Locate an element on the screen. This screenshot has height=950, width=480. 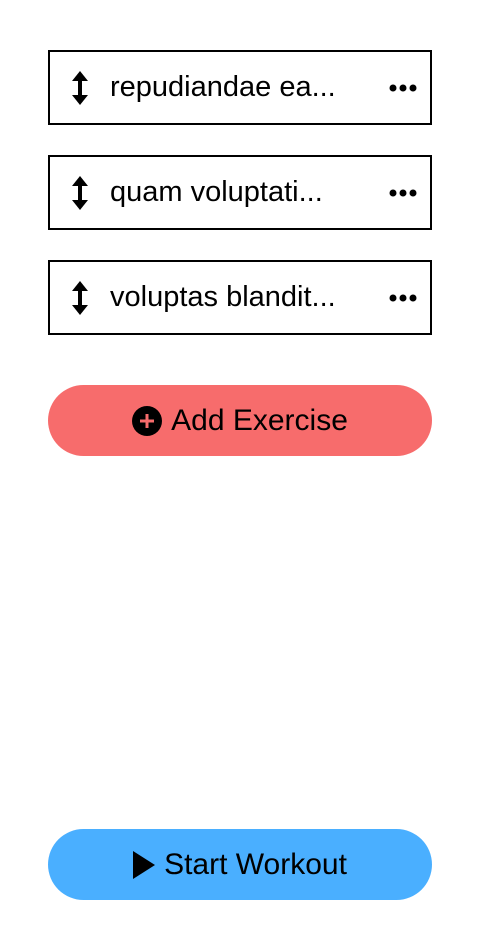
plus-circle-icon is located at coordinates (147, 420).